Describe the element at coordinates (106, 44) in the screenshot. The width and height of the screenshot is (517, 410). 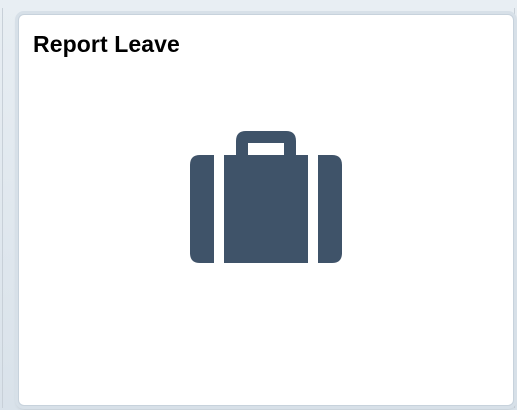
I see `tile-title: Report Leave` at that location.